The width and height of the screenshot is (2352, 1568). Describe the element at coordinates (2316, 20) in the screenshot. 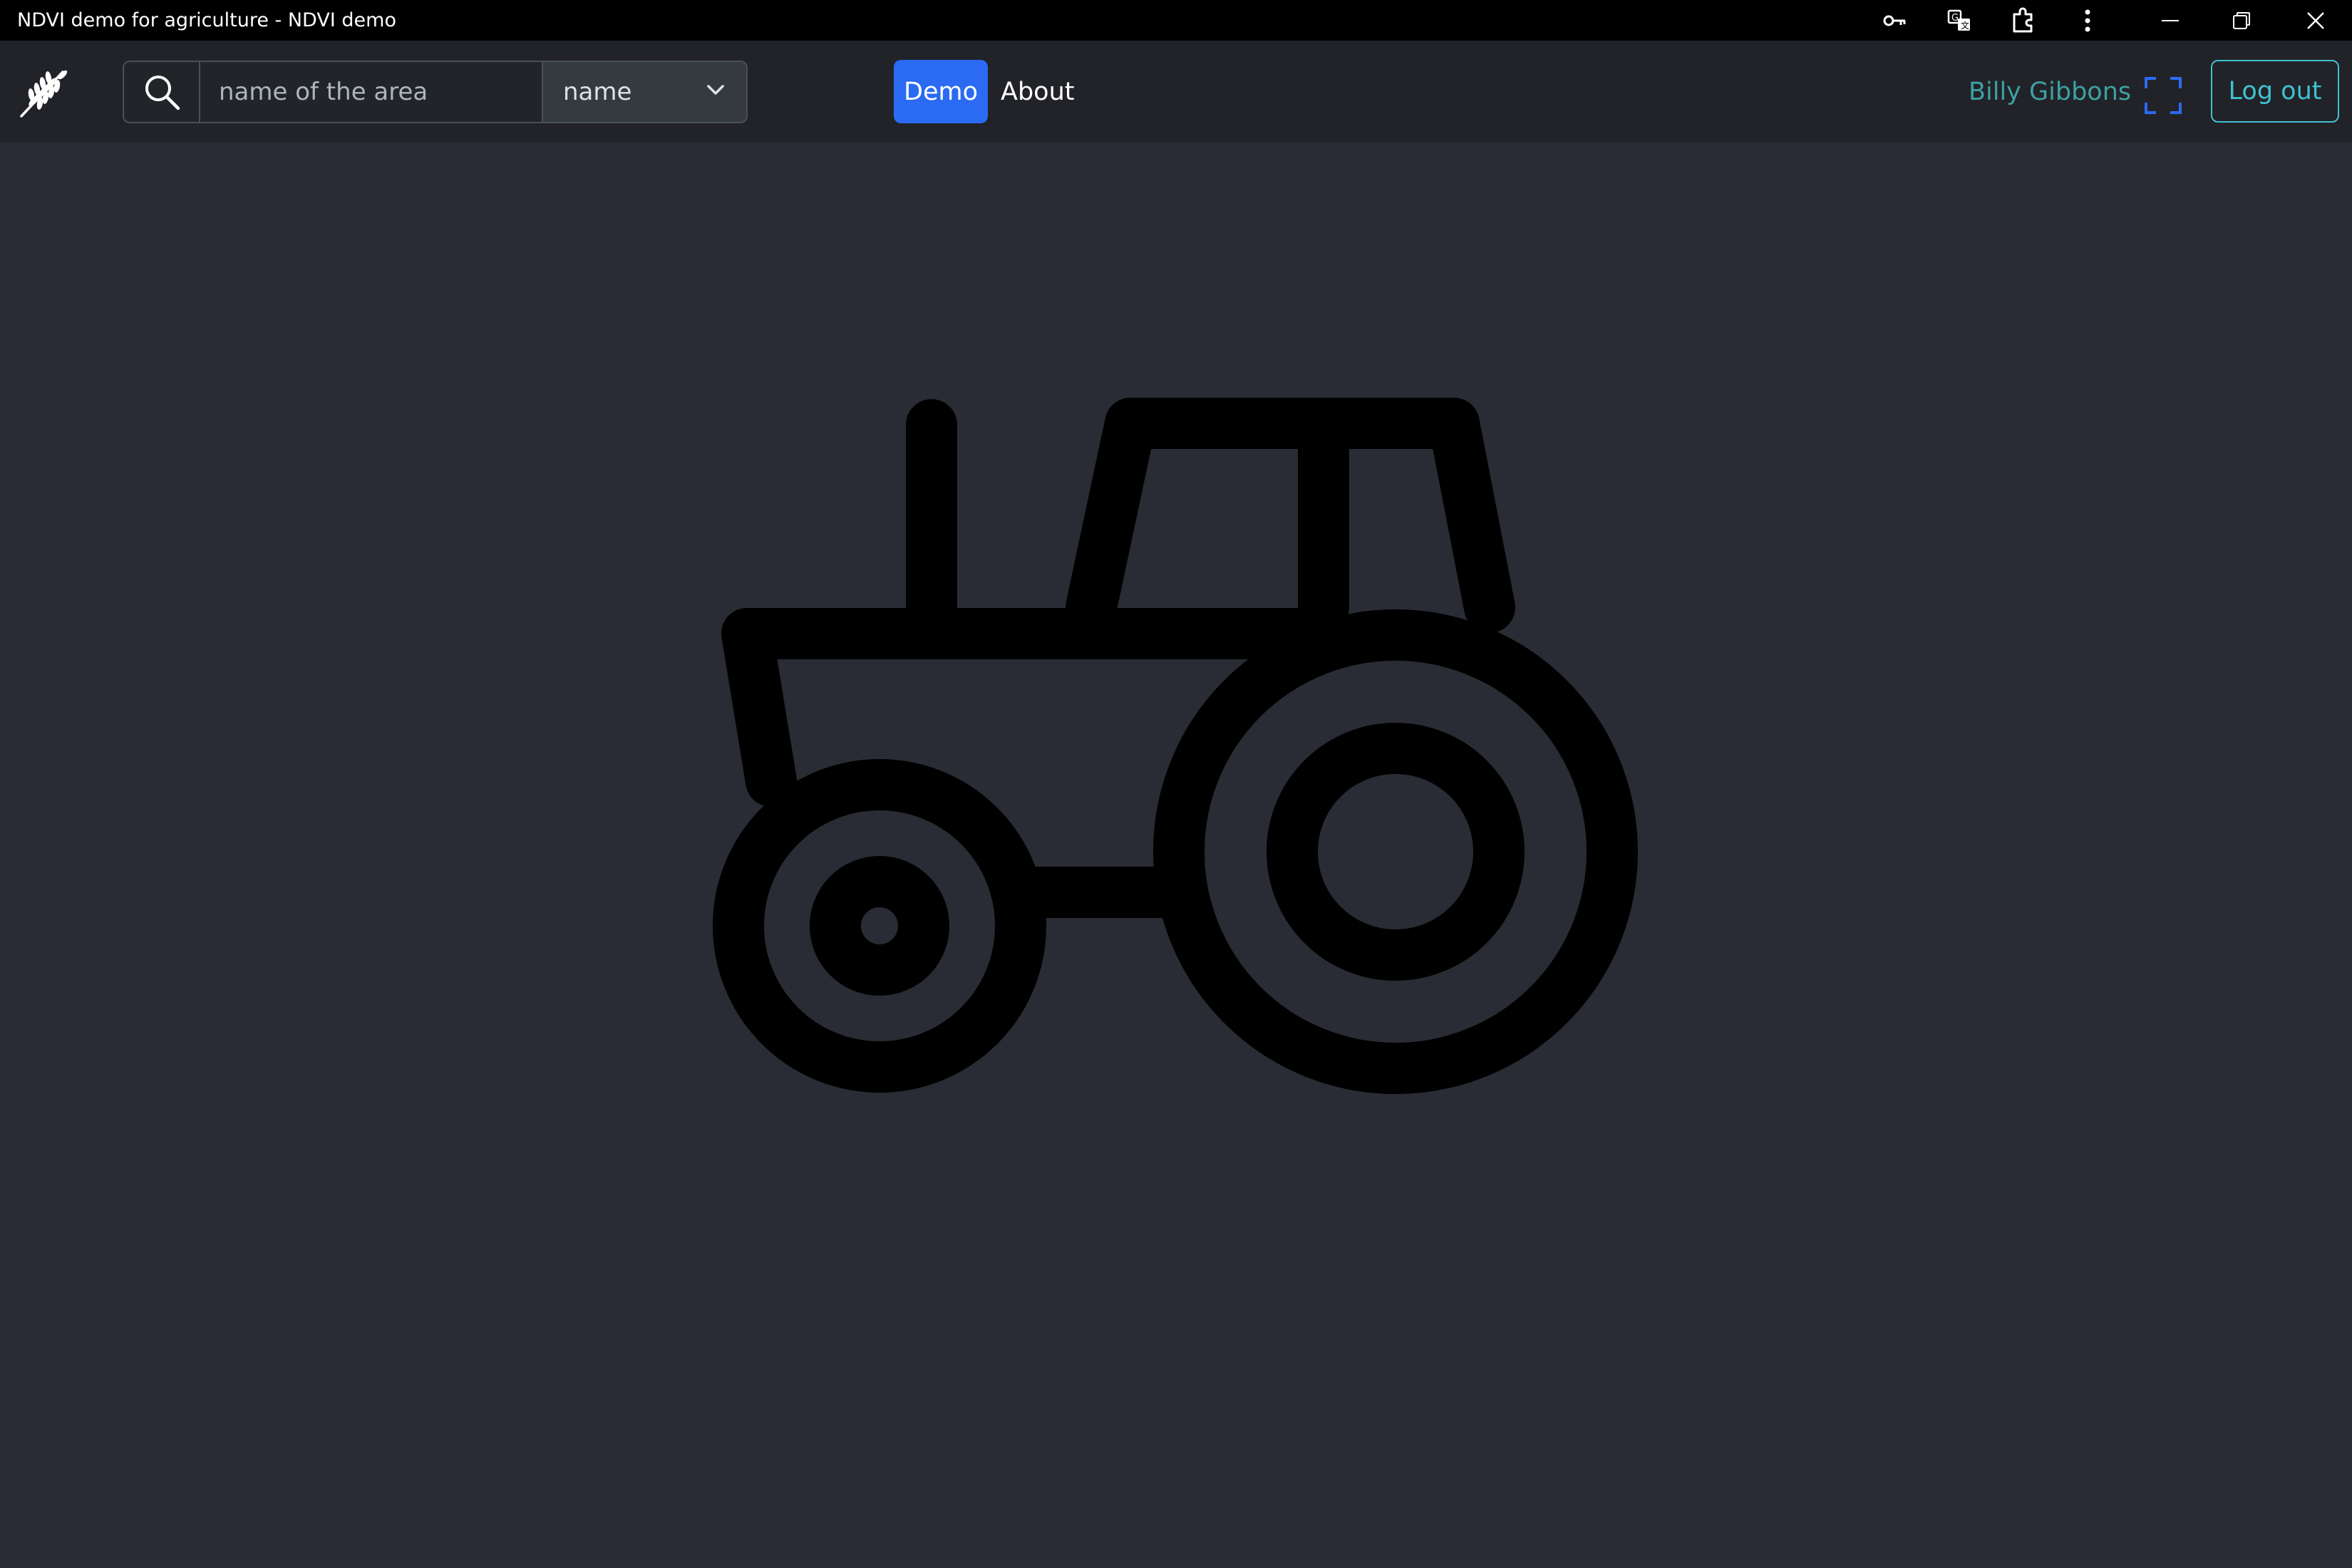

I see `close-icon` at that location.